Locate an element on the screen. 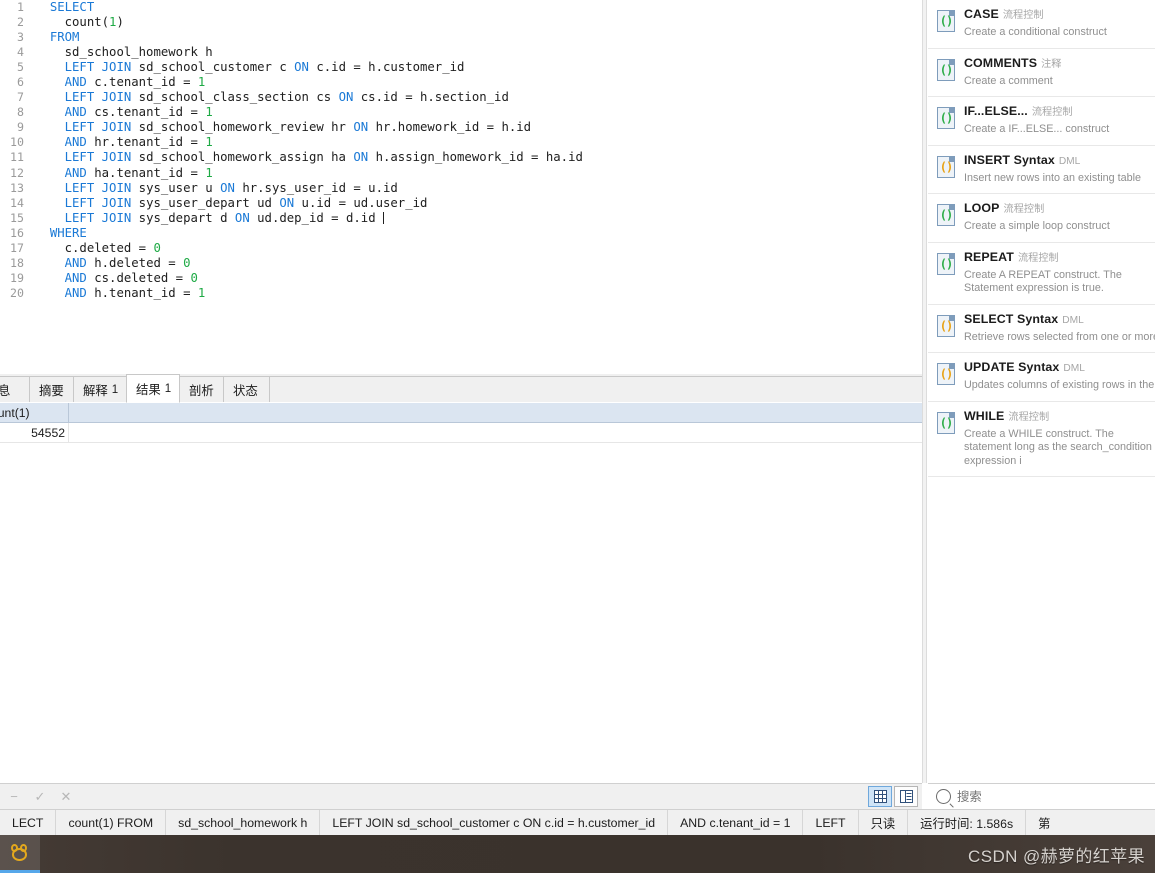 This screenshot has height=873, width=1155. tab-5: 状态 is located at coordinates (246, 389).